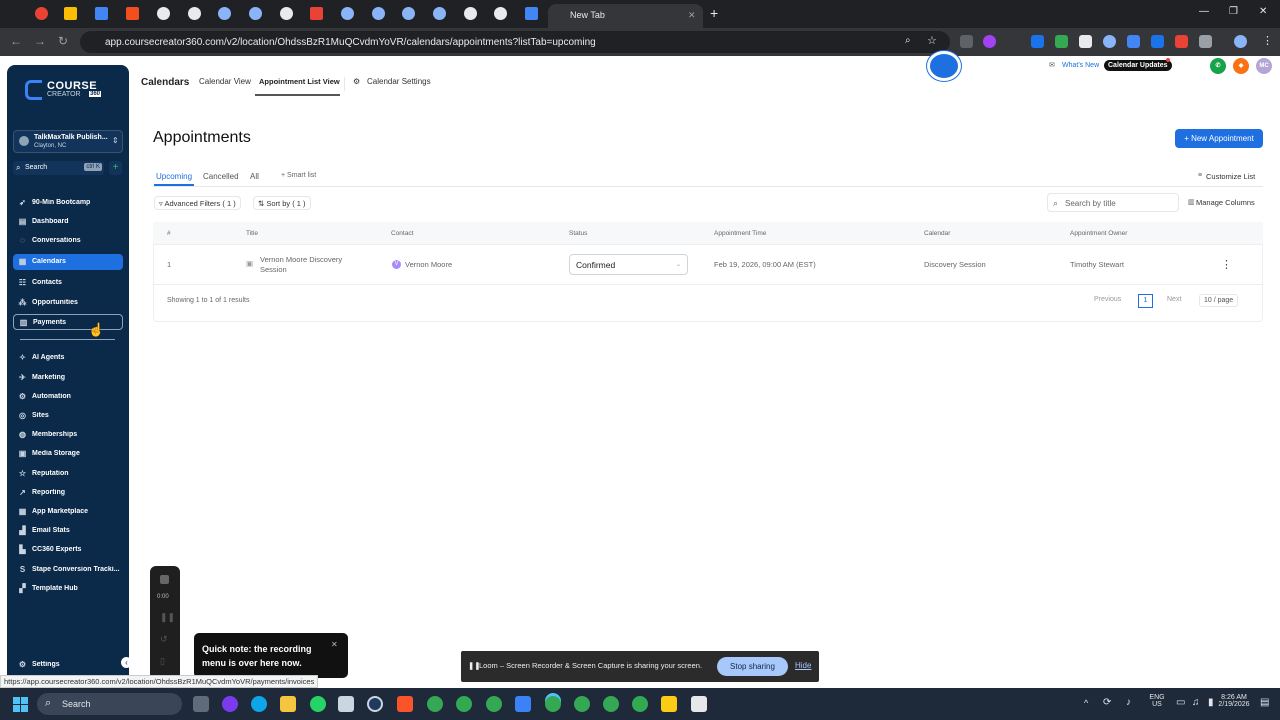 The width and height of the screenshot is (1280, 720). What do you see at coordinates (1264, 702) in the screenshot?
I see `notifications-icon: ▤` at bounding box center [1264, 702].